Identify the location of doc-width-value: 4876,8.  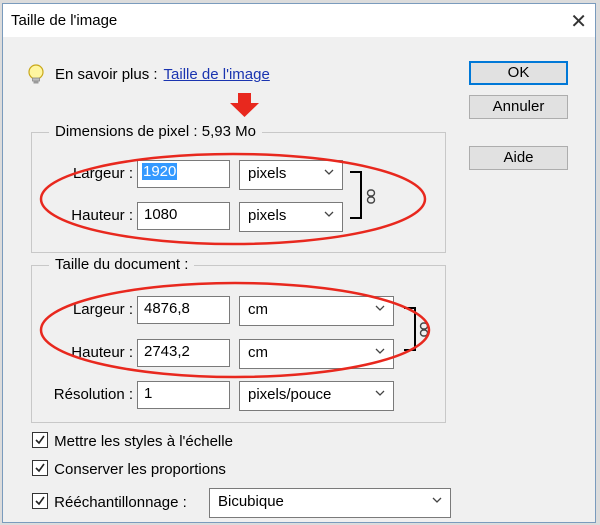
(167, 308).